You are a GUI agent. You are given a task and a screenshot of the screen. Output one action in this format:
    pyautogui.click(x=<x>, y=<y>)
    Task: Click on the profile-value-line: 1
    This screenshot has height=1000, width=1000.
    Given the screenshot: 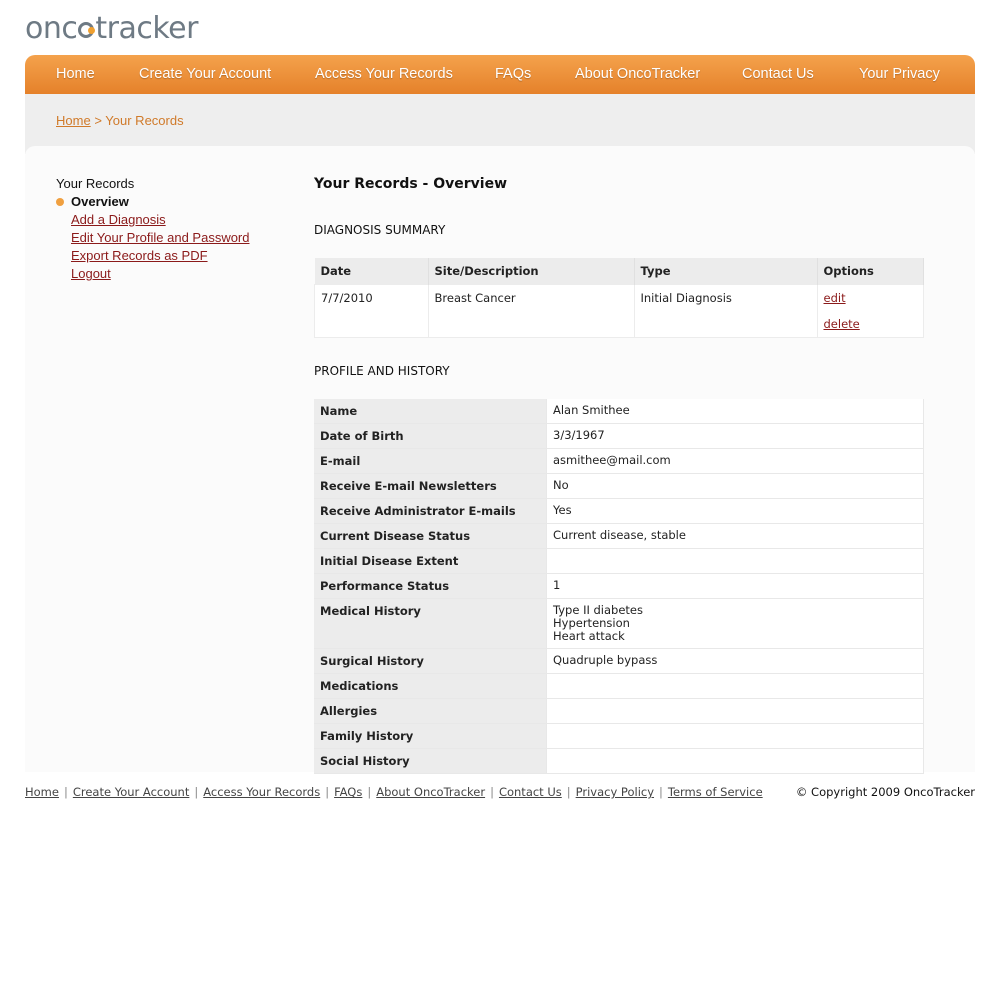 What is the action you would take?
    pyautogui.click(x=557, y=585)
    